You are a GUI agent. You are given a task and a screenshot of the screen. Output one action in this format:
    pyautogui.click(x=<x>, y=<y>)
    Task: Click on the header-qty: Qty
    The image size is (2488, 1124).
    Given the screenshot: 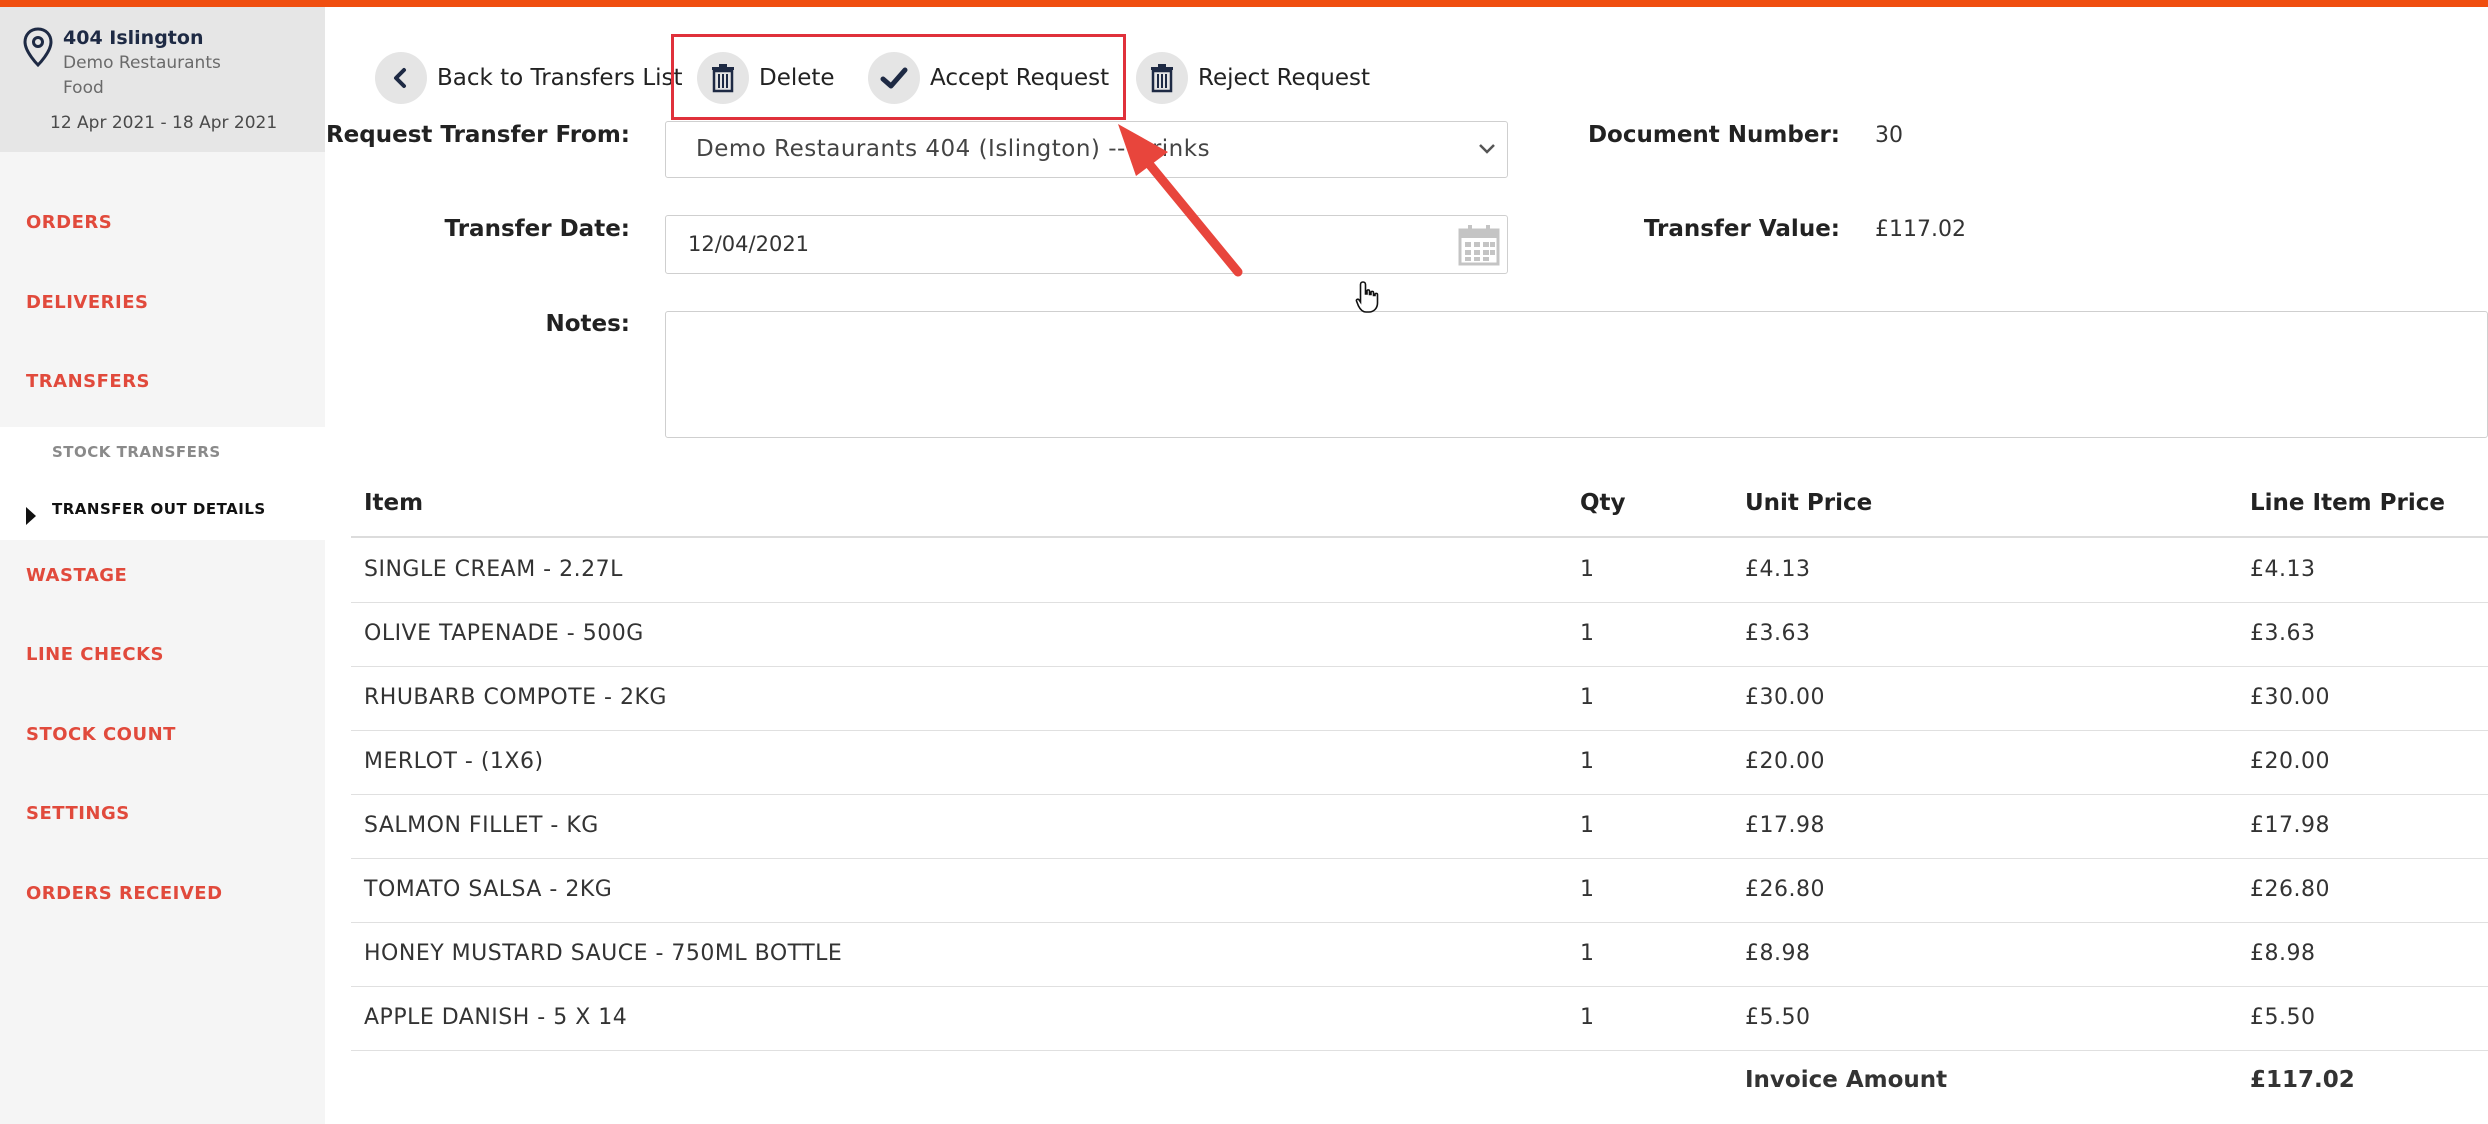 What is the action you would take?
    pyautogui.click(x=1603, y=503)
    